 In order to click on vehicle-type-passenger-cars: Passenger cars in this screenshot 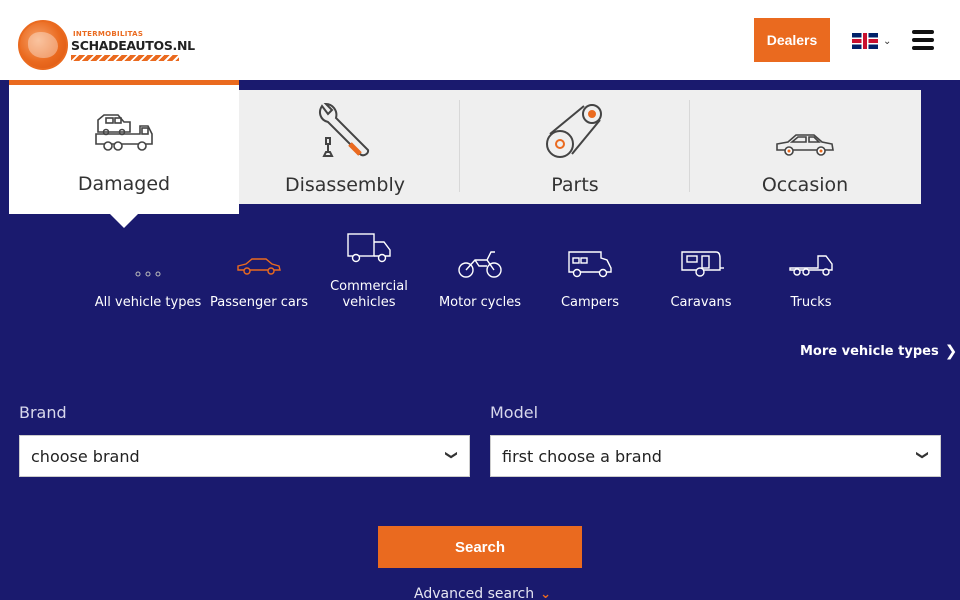, I will do `click(259, 273)`.